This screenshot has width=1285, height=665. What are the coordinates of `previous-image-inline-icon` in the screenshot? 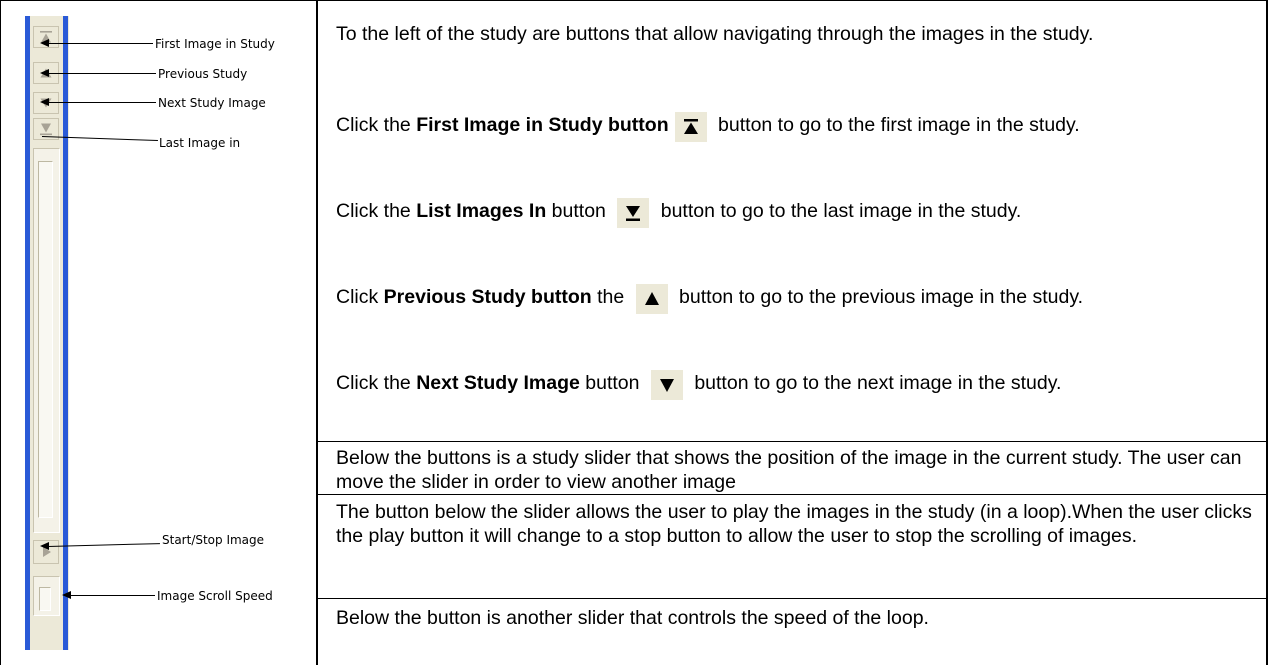 It's located at (651, 299).